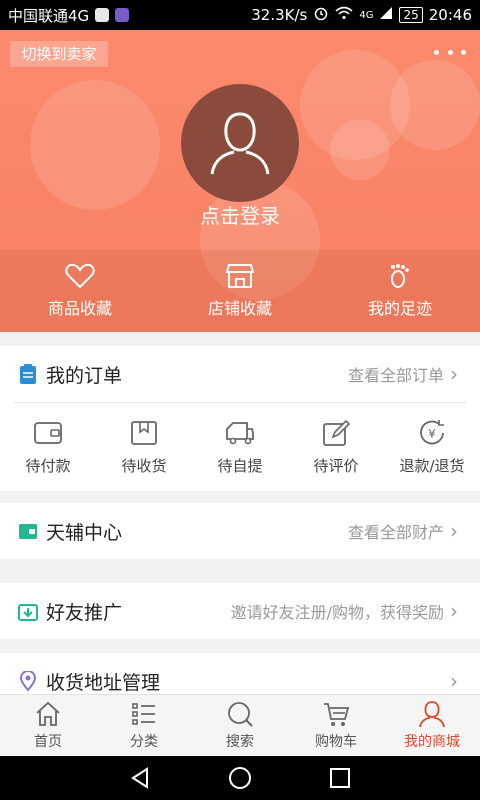 The image size is (480, 800). What do you see at coordinates (143, 714) in the screenshot?
I see `list-icon` at bounding box center [143, 714].